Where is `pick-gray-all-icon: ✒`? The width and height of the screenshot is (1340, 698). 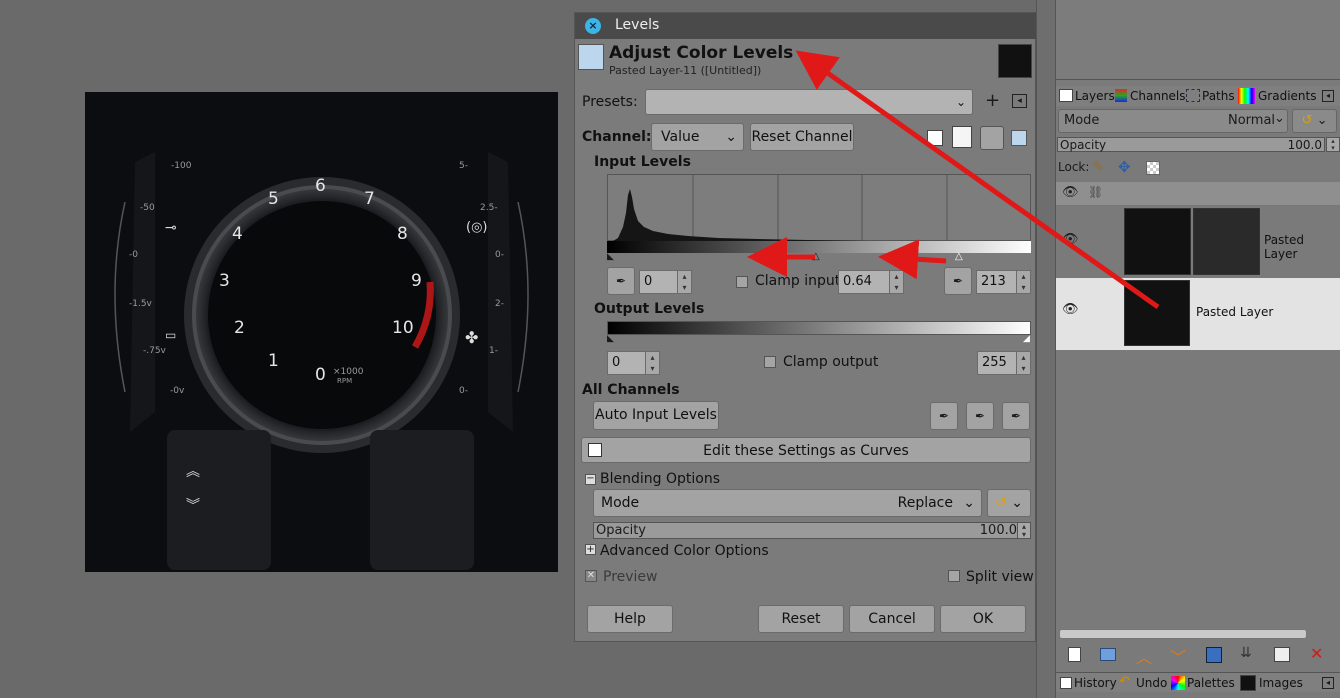 pick-gray-all-icon: ✒ is located at coordinates (980, 416).